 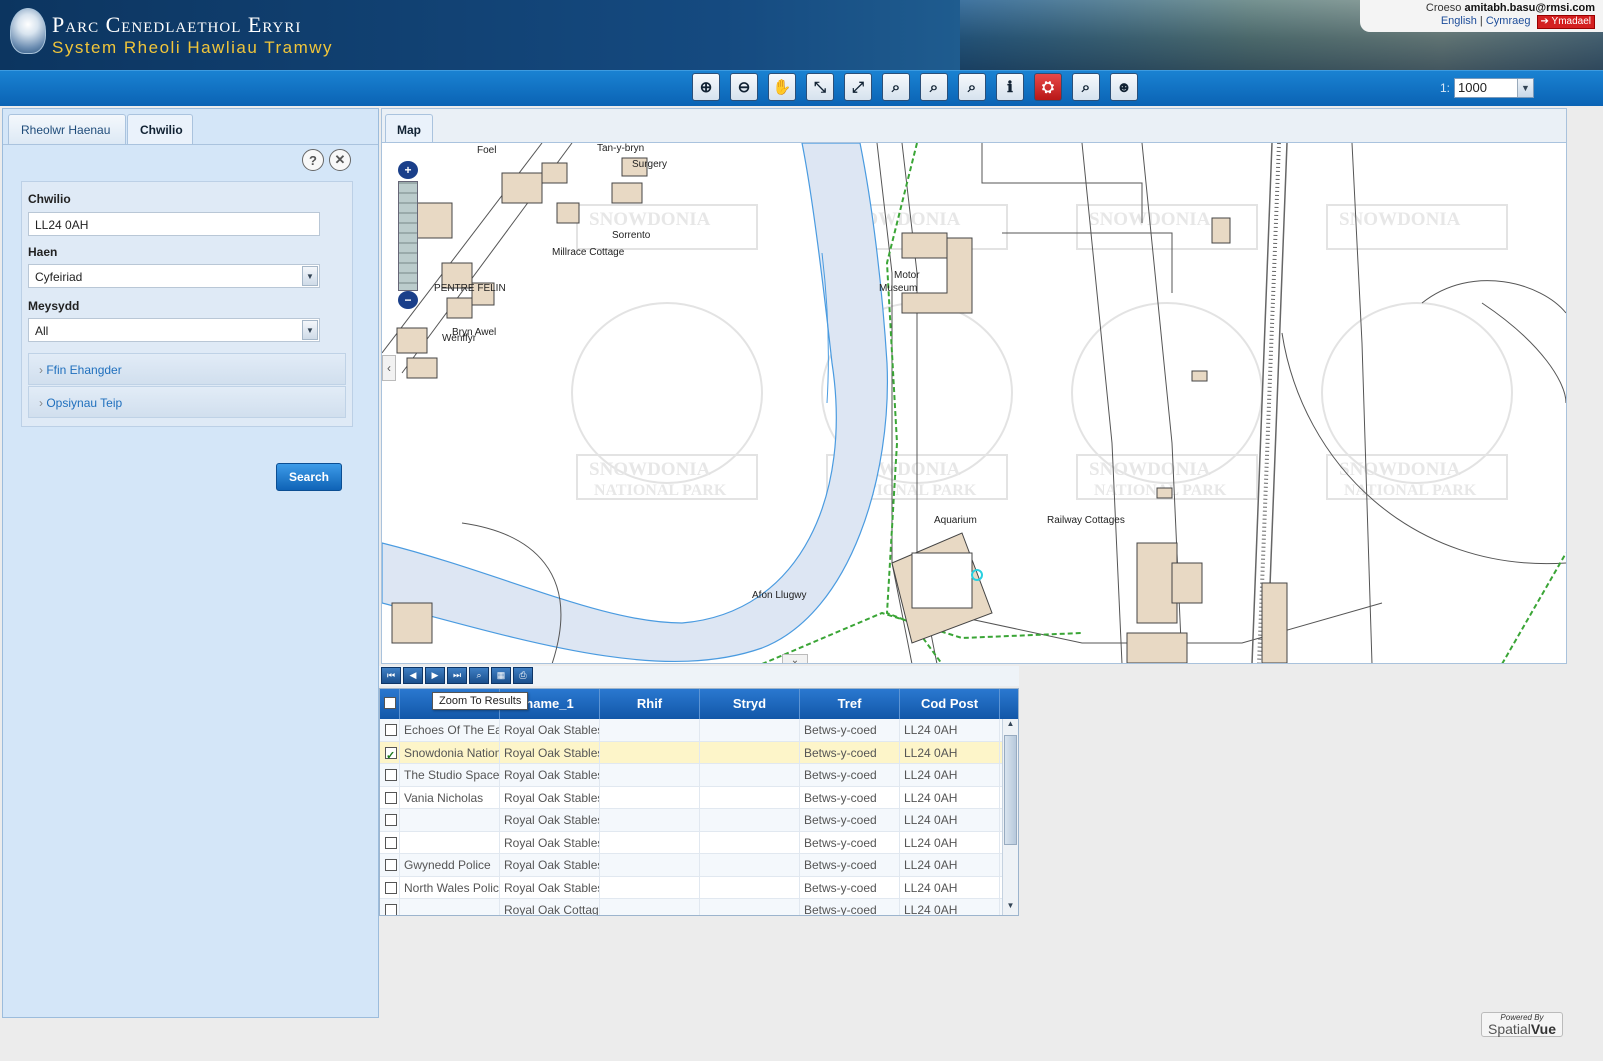 What do you see at coordinates (409, 128) in the screenshot?
I see `tab-map: Map` at bounding box center [409, 128].